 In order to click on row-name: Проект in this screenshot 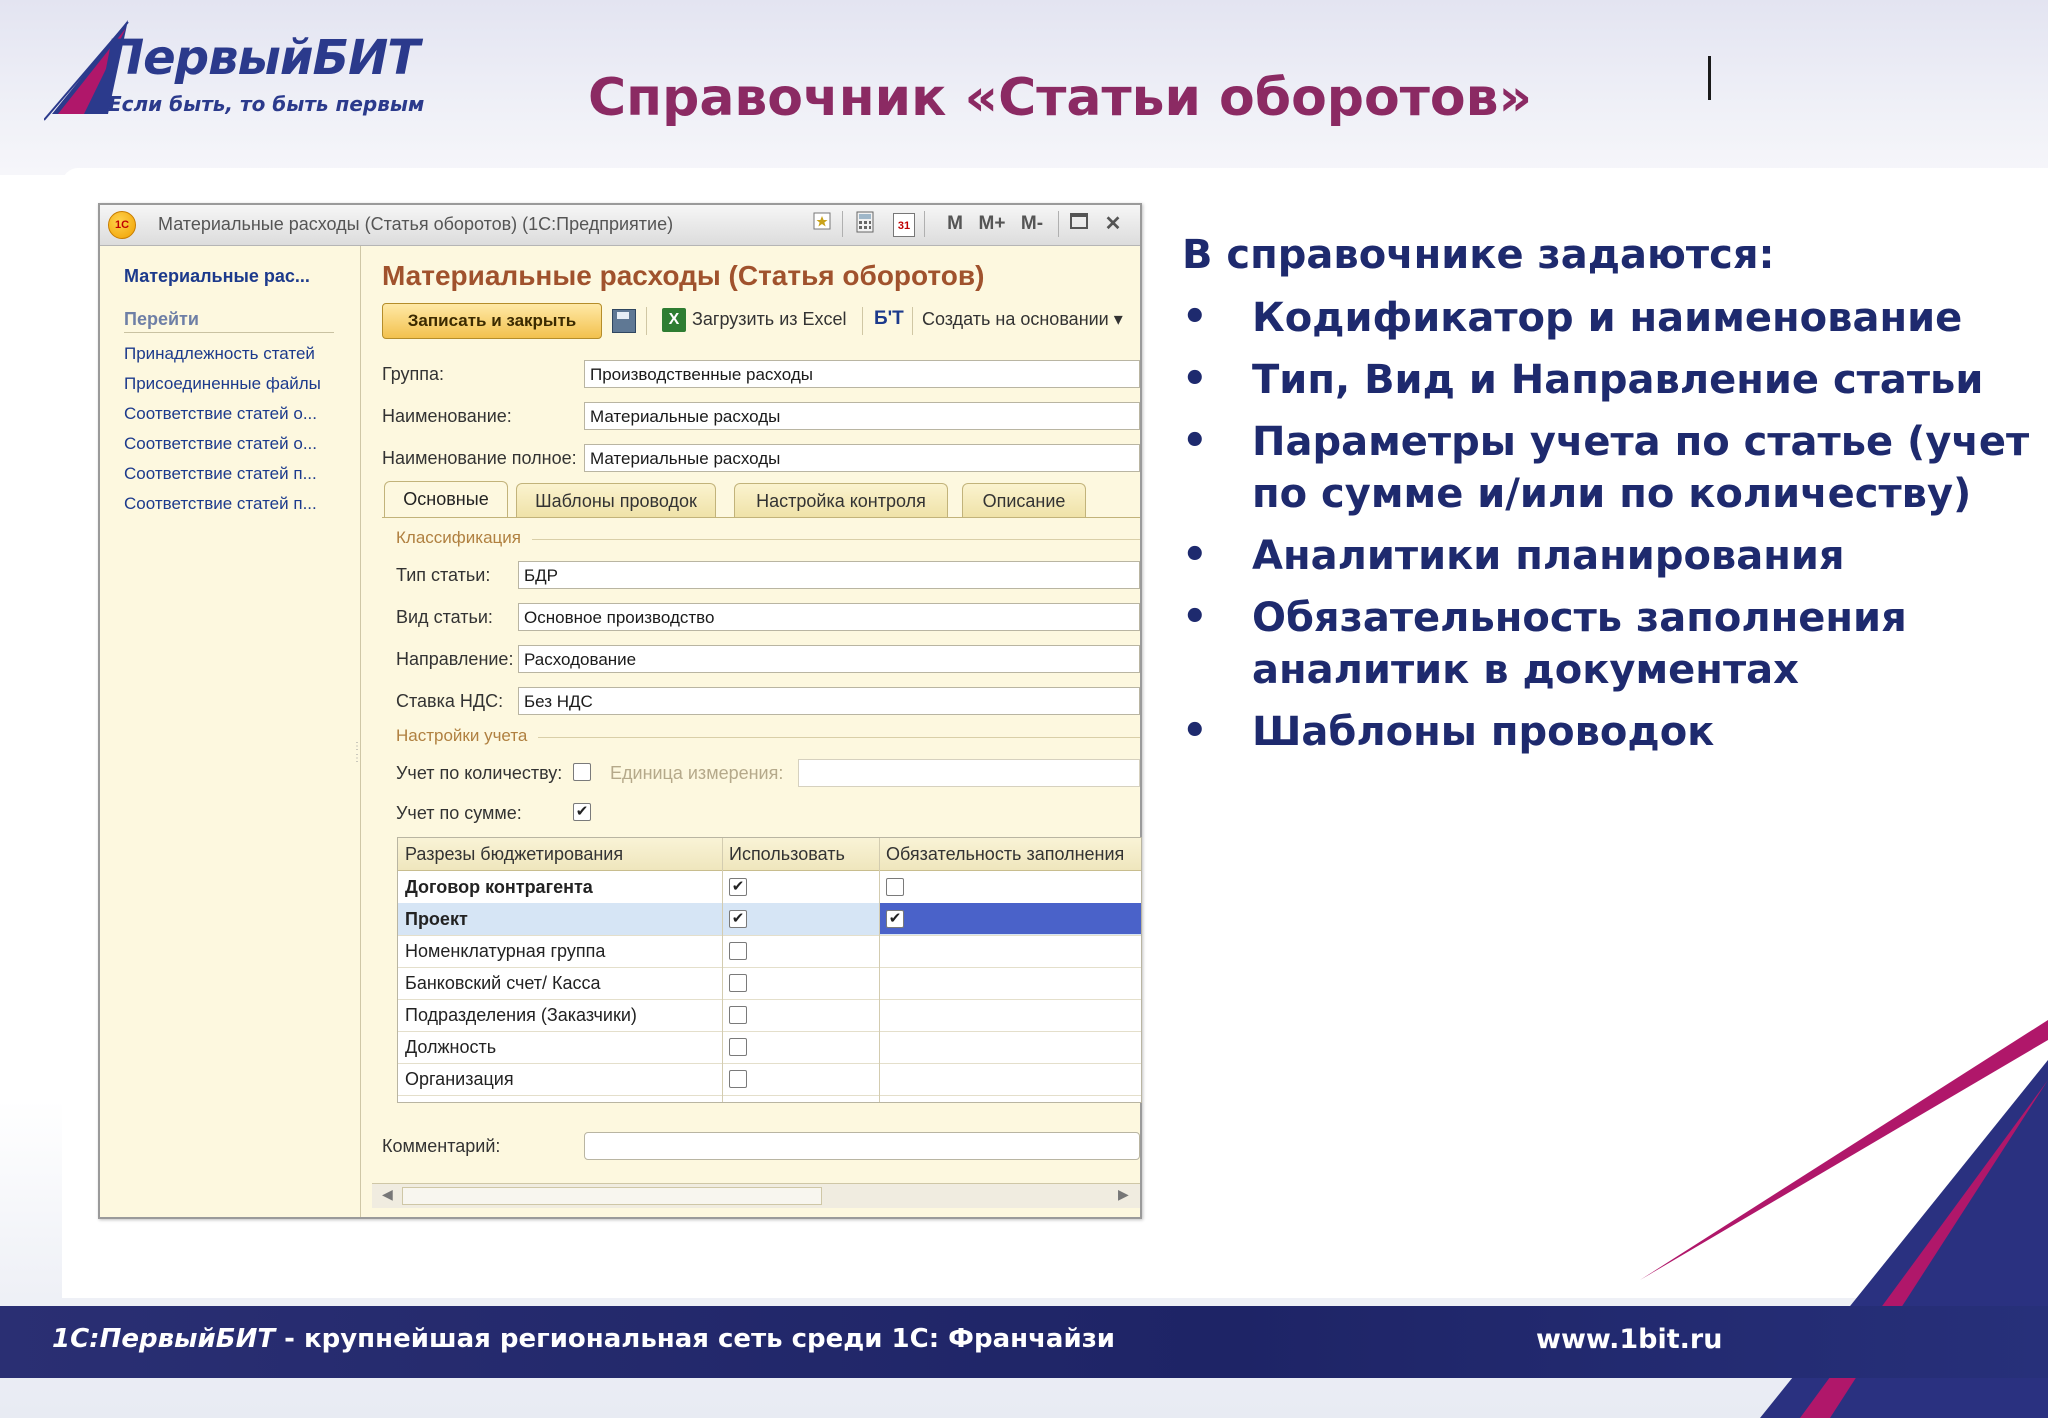, I will do `click(436, 919)`.